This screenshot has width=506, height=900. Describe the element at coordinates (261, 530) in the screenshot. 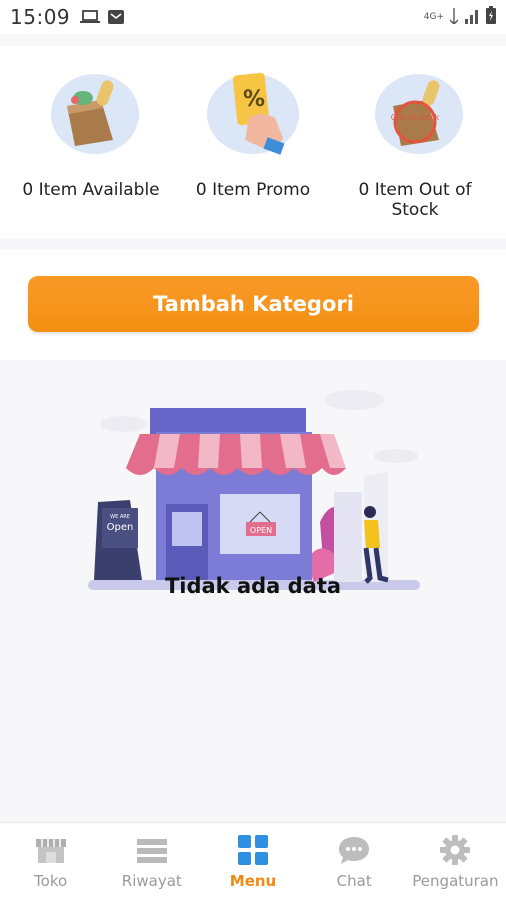

I see `door-open-sign: OPEN` at that location.